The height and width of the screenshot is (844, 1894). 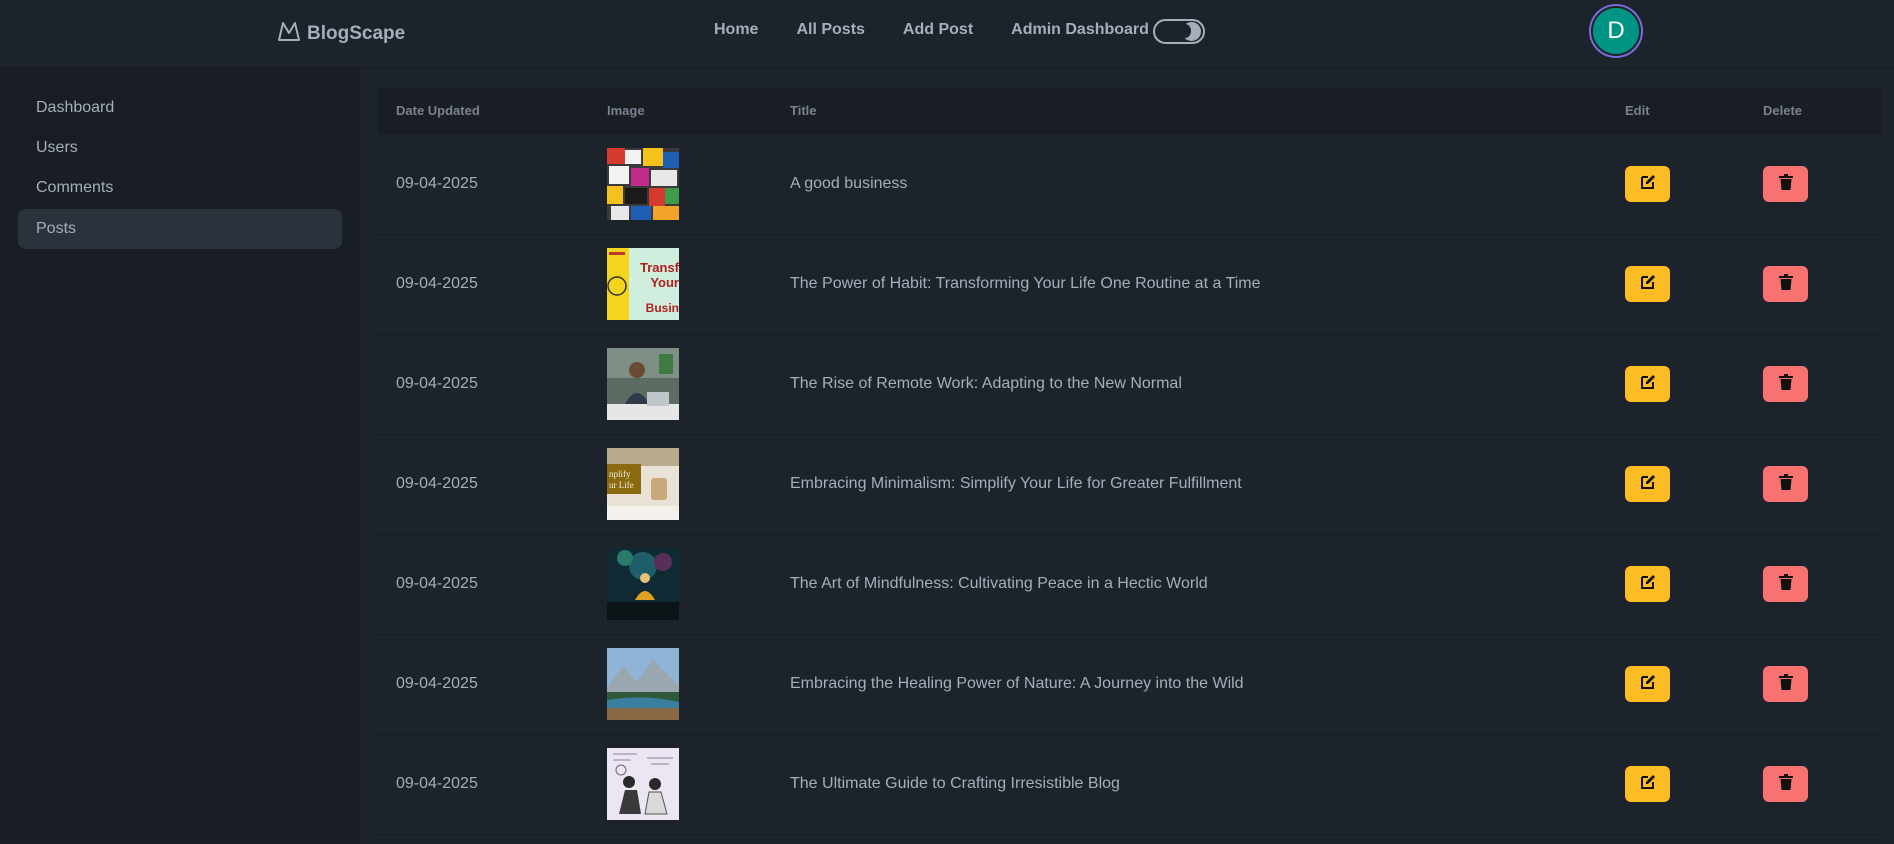 What do you see at coordinates (180, 148) in the screenshot?
I see `sidebar-item-users: Users` at bounding box center [180, 148].